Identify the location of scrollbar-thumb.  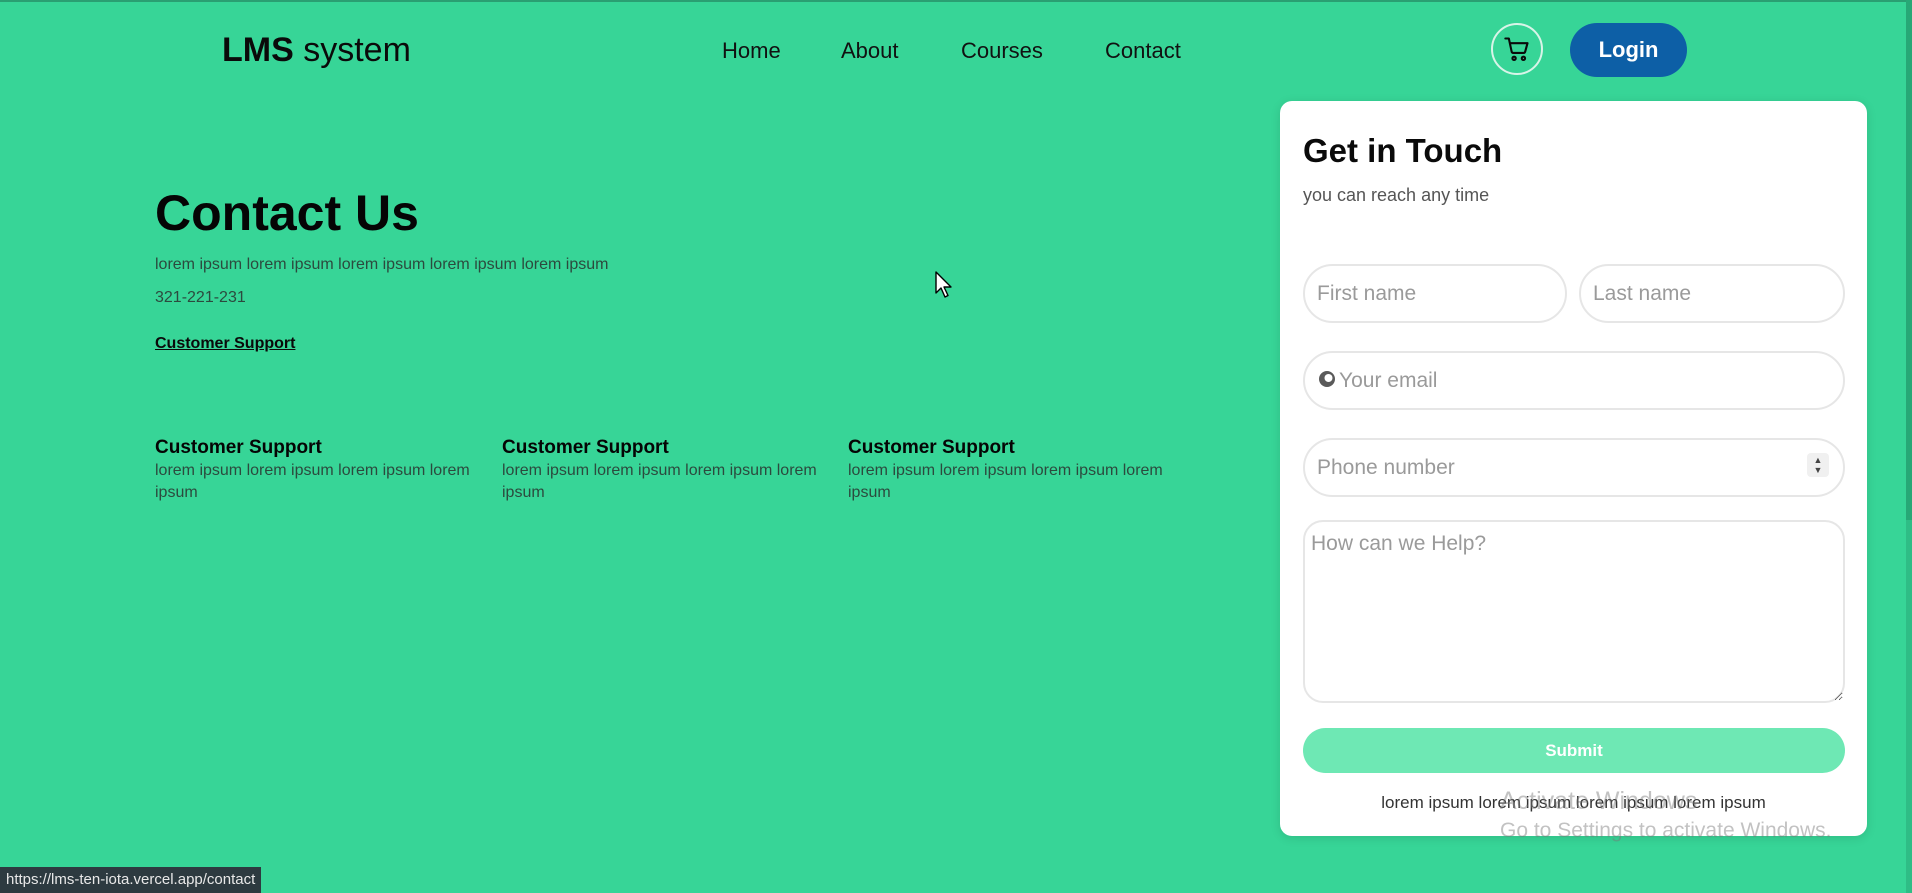
(1909, 260).